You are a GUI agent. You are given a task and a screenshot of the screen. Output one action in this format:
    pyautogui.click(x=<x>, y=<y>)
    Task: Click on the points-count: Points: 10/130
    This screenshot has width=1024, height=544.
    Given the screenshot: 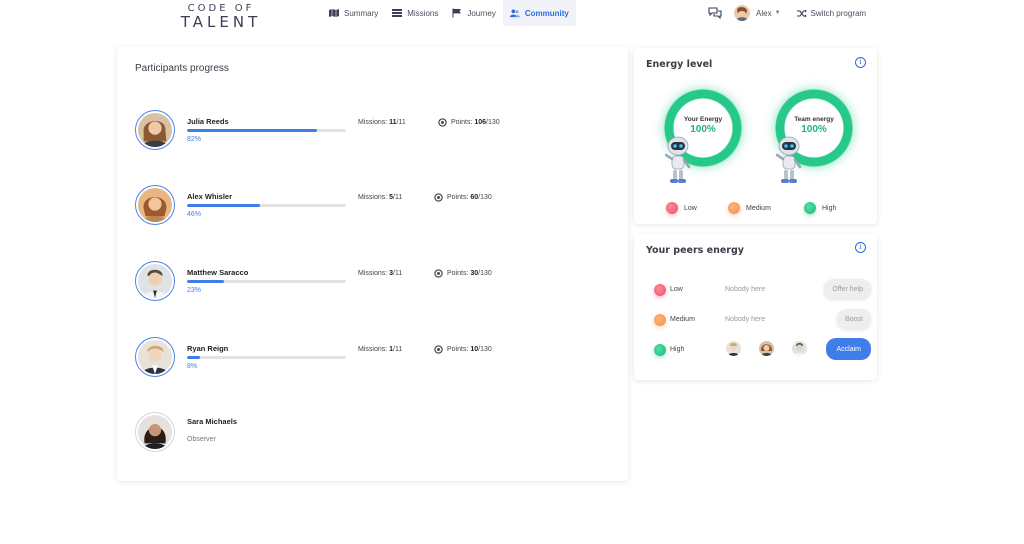 What is the action you would take?
    pyautogui.click(x=463, y=349)
    